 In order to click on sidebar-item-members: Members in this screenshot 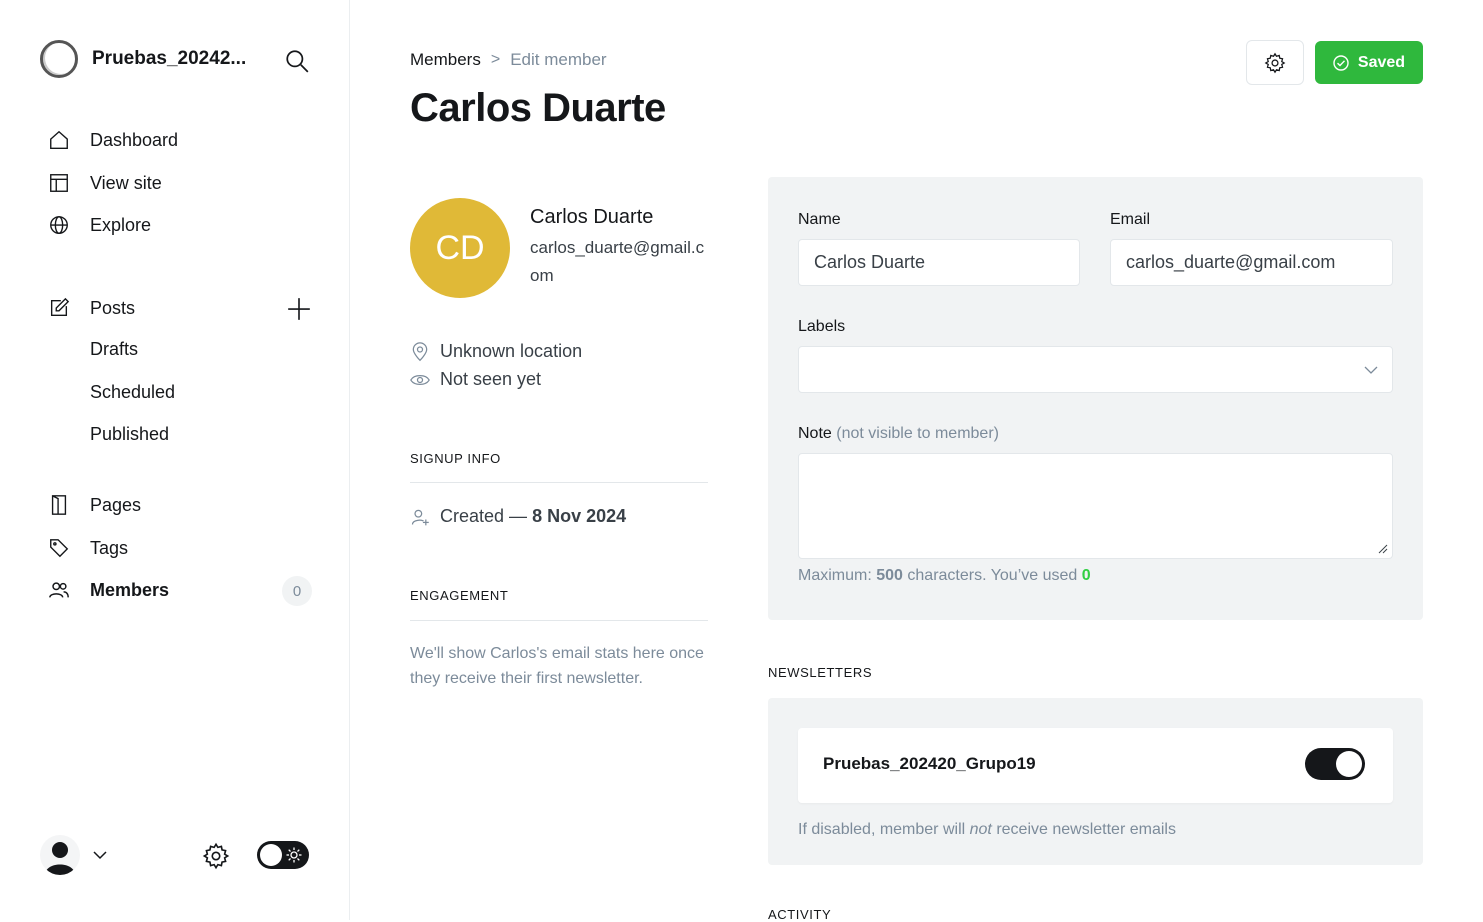, I will do `click(108, 590)`.